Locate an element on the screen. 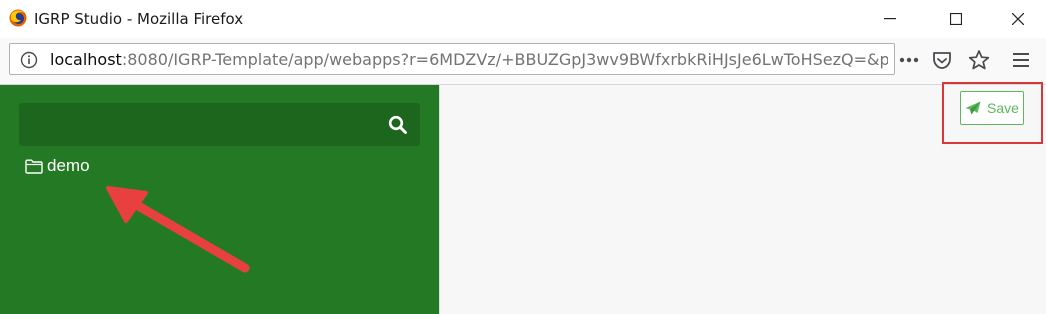  maximize-icon is located at coordinates (956, 19).